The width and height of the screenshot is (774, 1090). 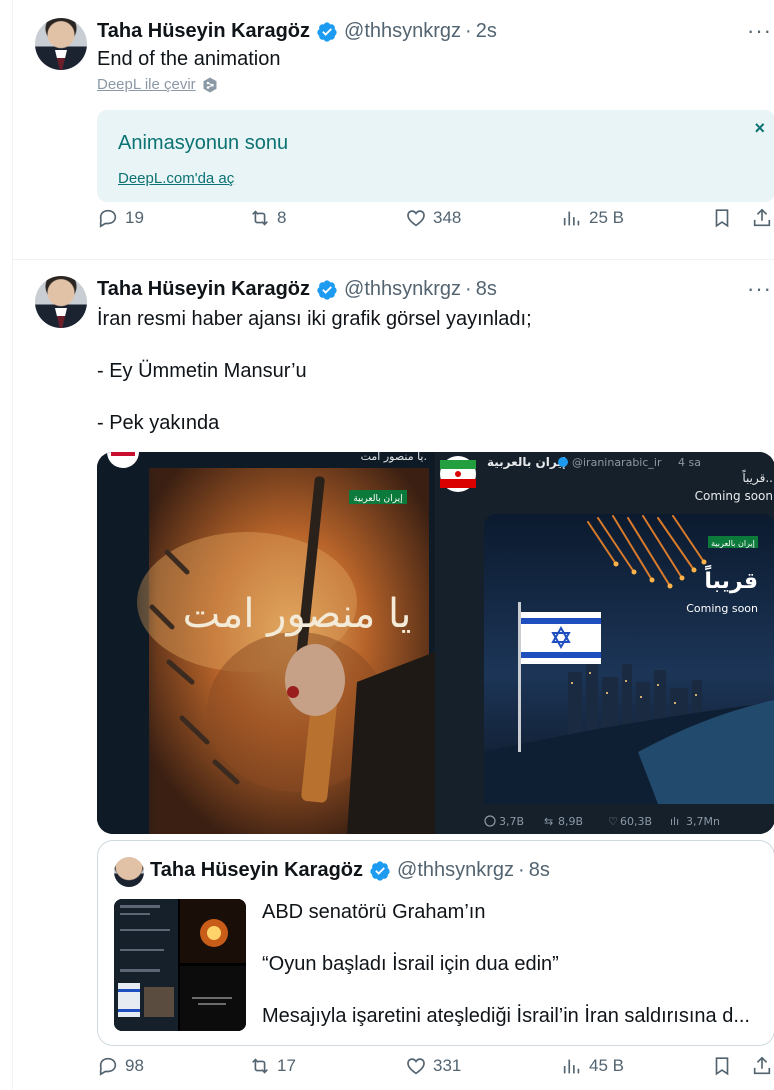 What do you see at coordinates (297, 614) in the screenshot?
I see `poster-calligraphy: يا منصور امت` at bounding box center [297, 614].